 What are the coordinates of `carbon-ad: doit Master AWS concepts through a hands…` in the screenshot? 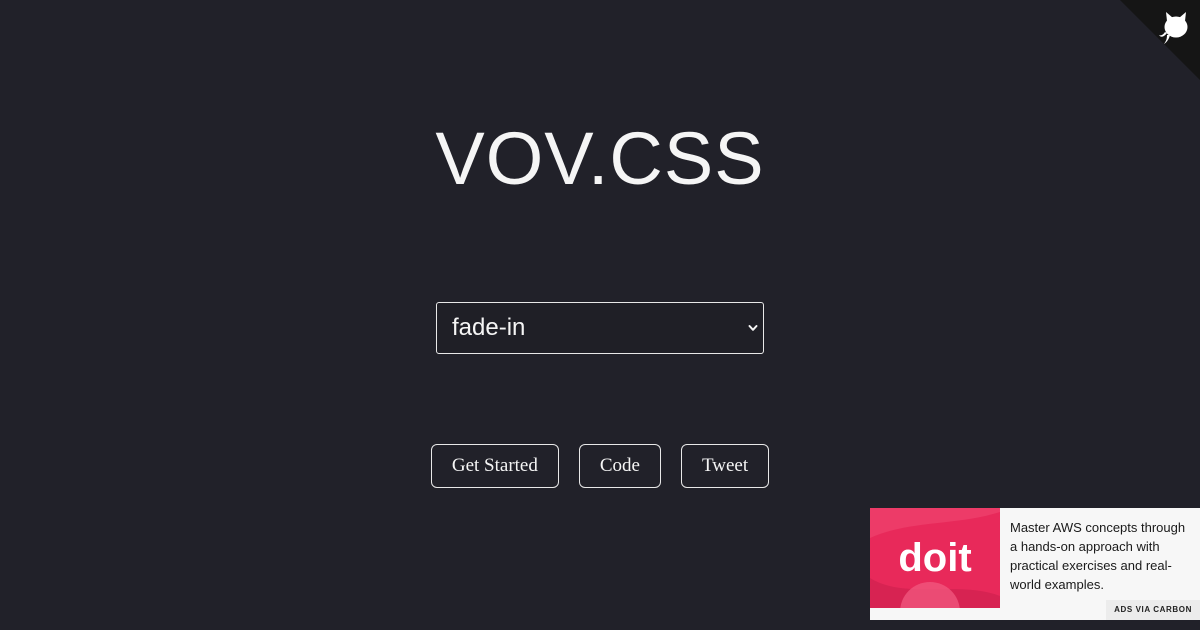 It's located at (1035, 564).